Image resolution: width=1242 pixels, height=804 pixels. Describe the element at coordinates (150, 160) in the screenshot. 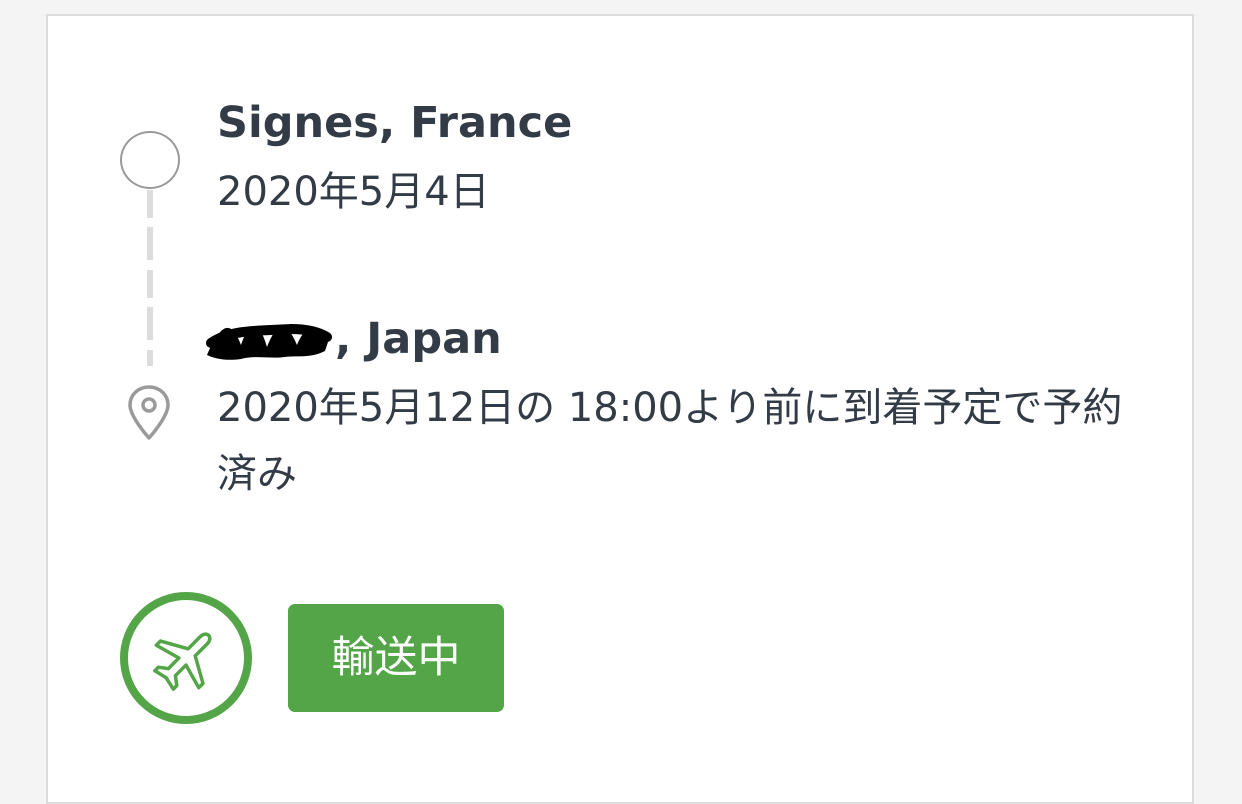

I see `origin-marker-icon` at that location.